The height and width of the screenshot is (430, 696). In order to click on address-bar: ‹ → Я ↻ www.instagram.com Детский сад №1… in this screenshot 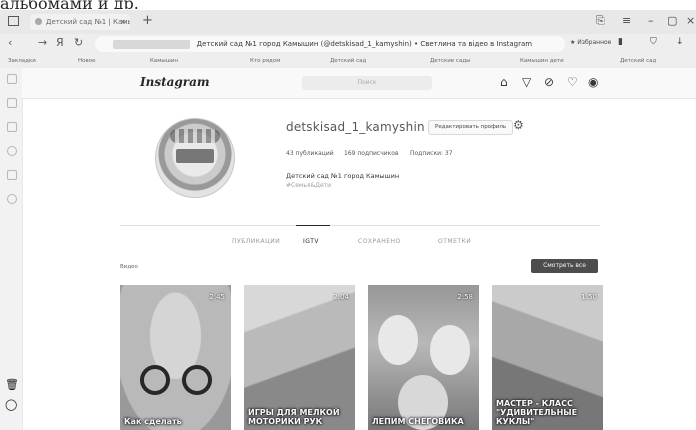, I will do `click(348, 44)`.